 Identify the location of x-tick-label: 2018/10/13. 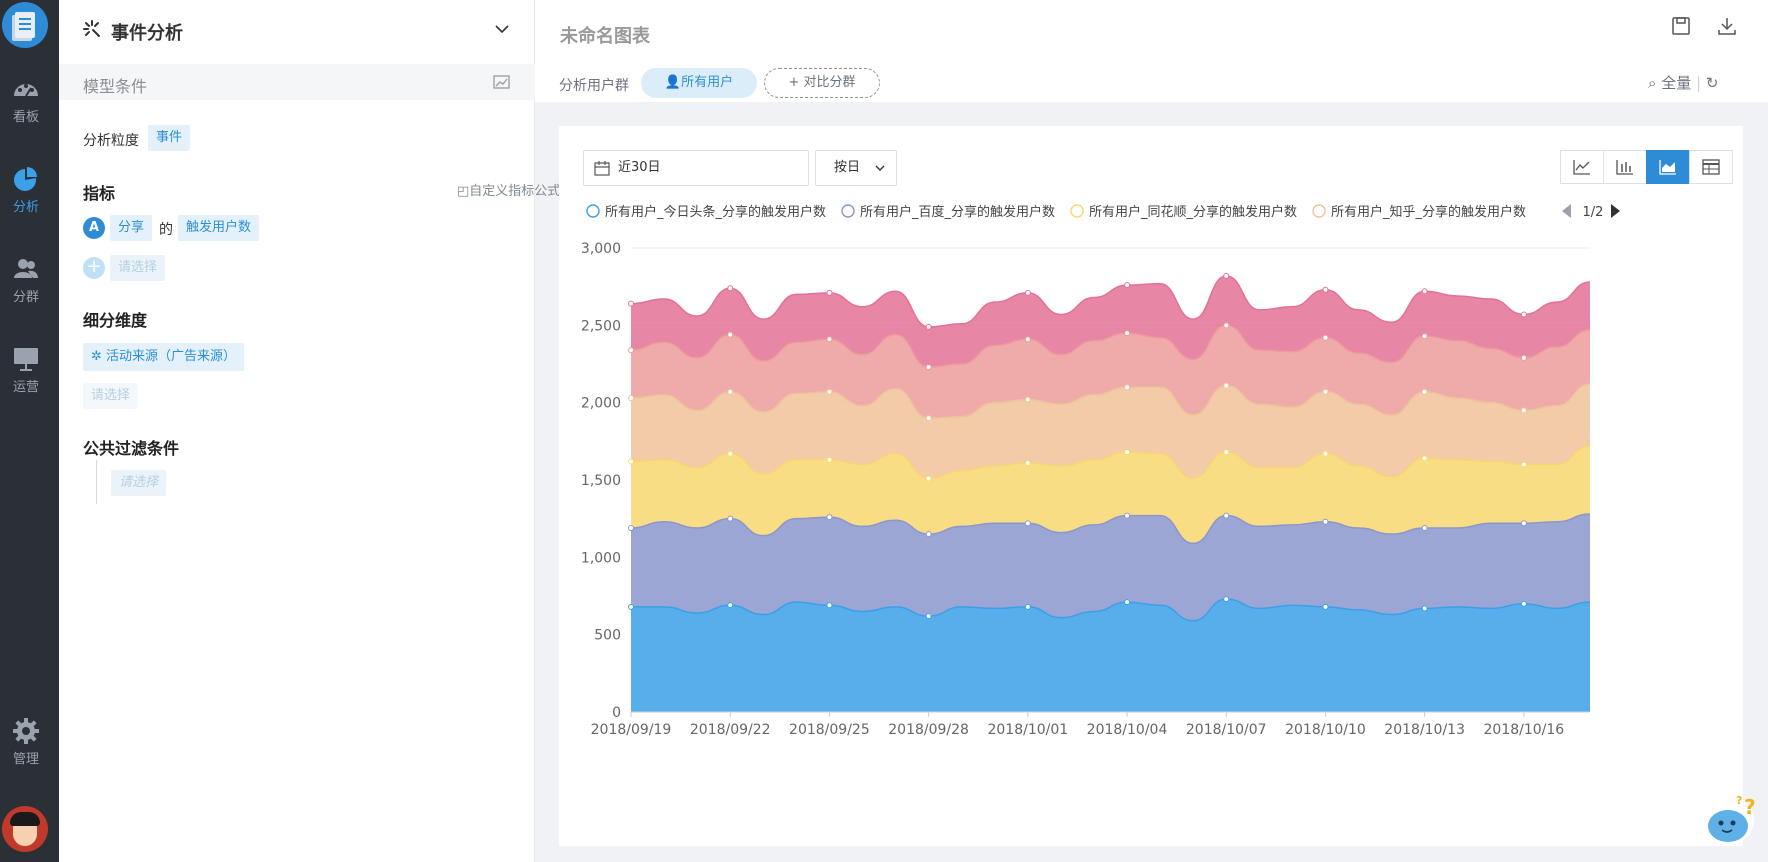
(1424, 730).